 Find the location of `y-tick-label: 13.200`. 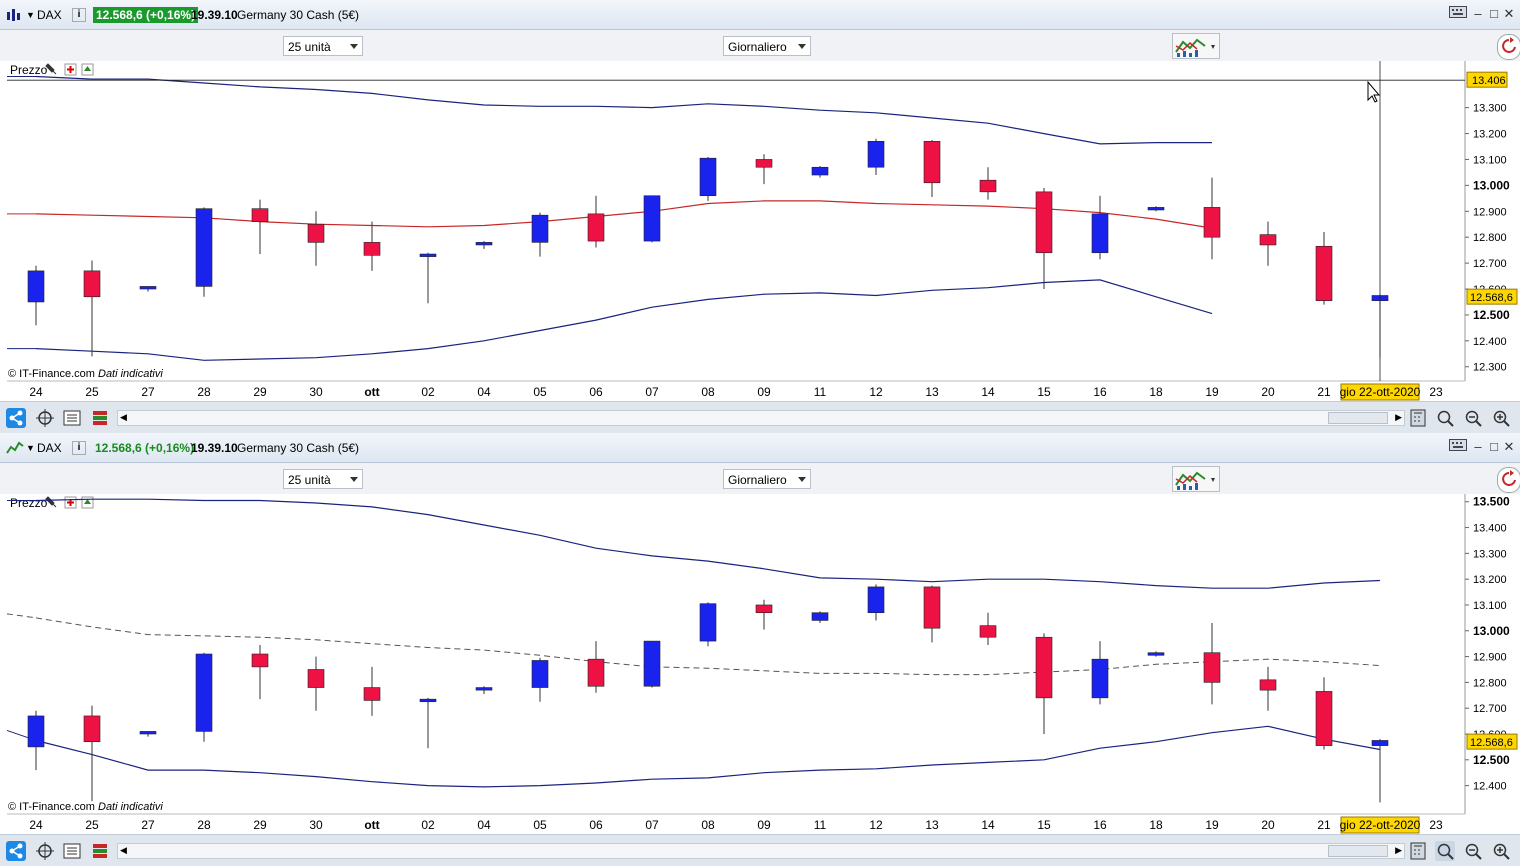

y-tick-label: 13.200 is located at coordinates (1490, 580).